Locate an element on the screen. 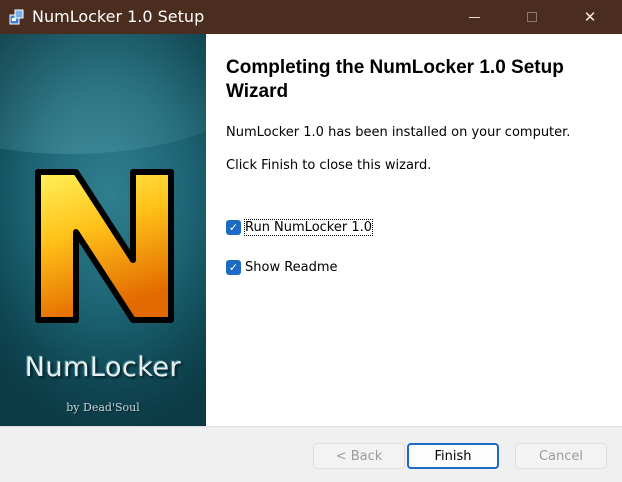  numlocker-logo is located at coordinates (104, 246).